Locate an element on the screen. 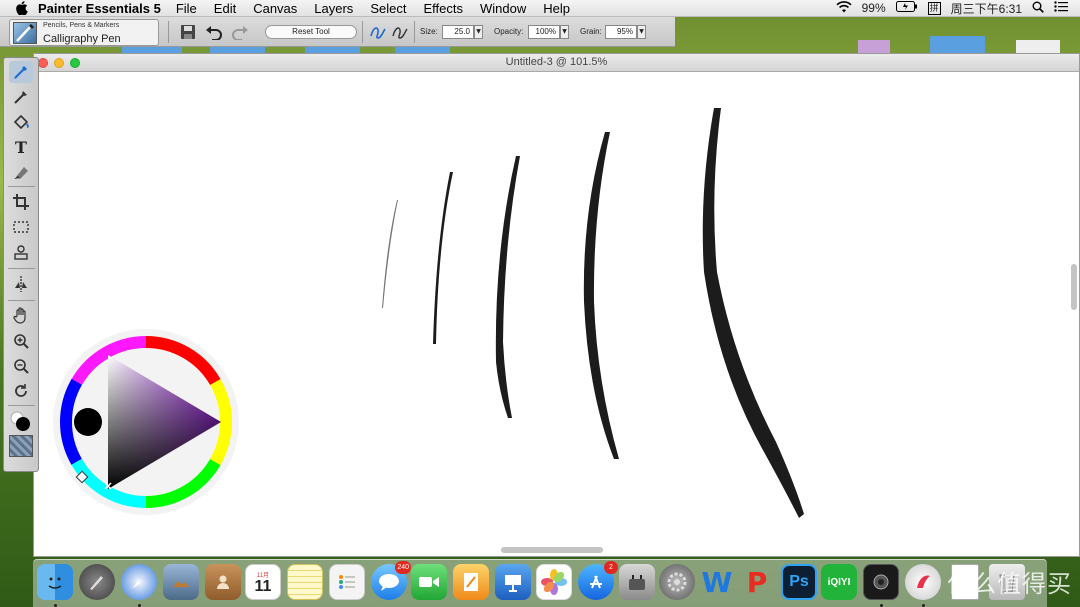  pages-icon is located at coordinates (471, 582).